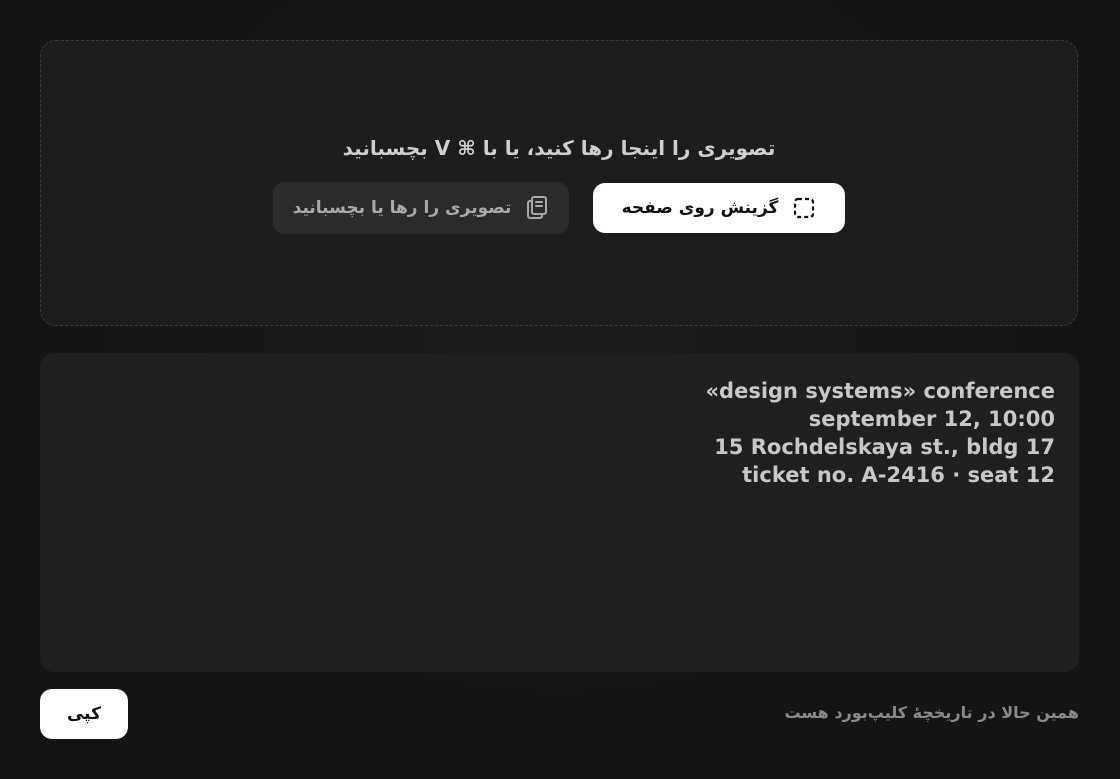  Describe the element at coordinates (537, 208) in the screenshot. I see `clipboard-icon` at that location.